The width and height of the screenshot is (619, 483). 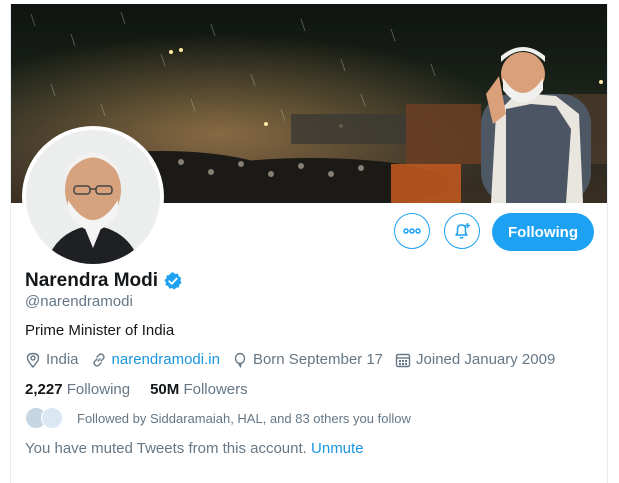 I want to click on profile-website: narendramodi.in, so click(x=155, y=359).